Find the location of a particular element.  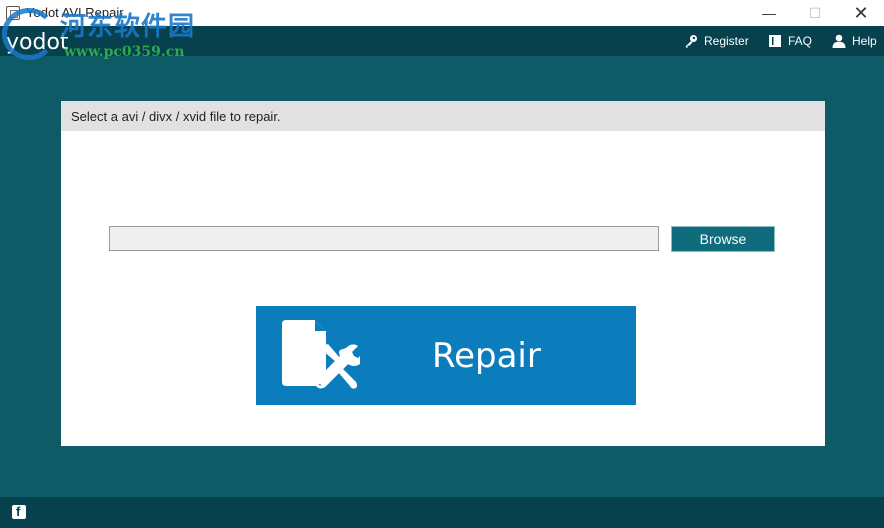

help-link: Help is located at coordinates (854, 41).